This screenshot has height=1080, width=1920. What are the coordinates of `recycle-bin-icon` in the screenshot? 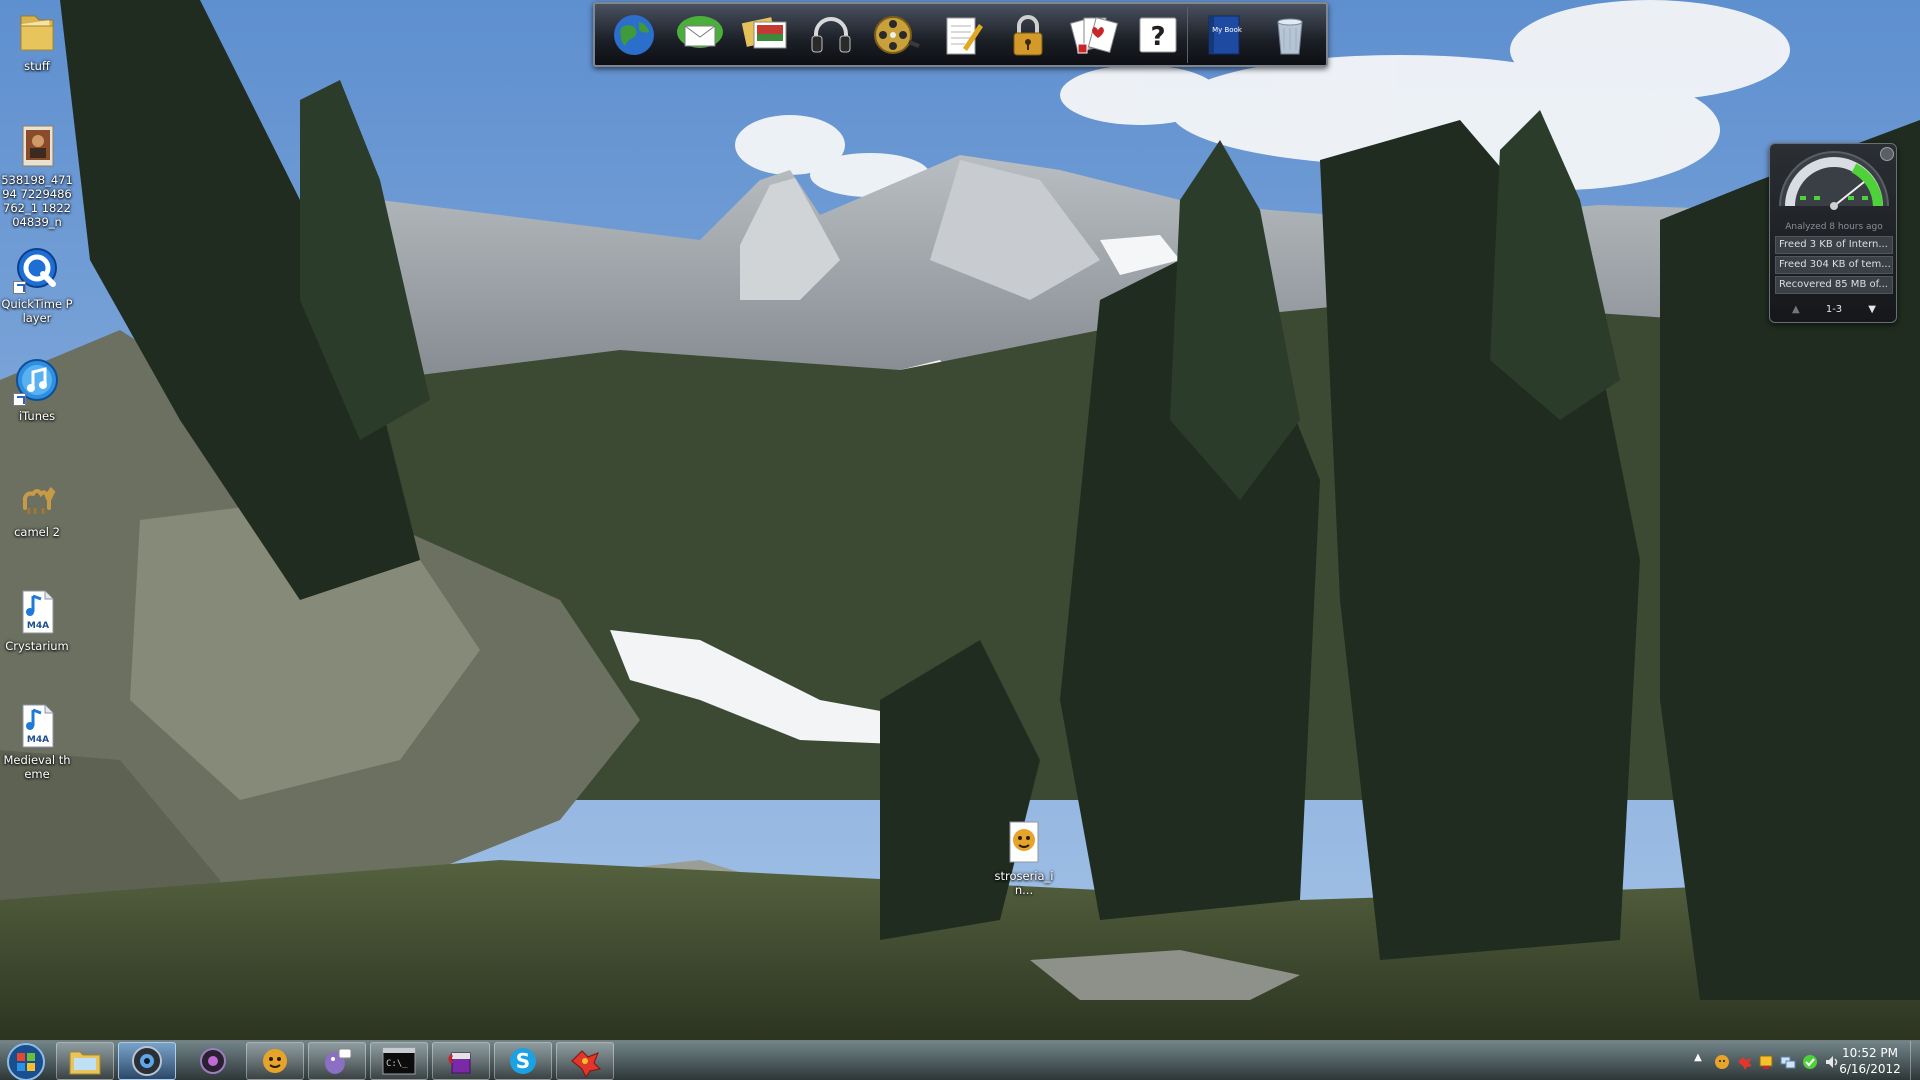 It's located at (1290, 36).